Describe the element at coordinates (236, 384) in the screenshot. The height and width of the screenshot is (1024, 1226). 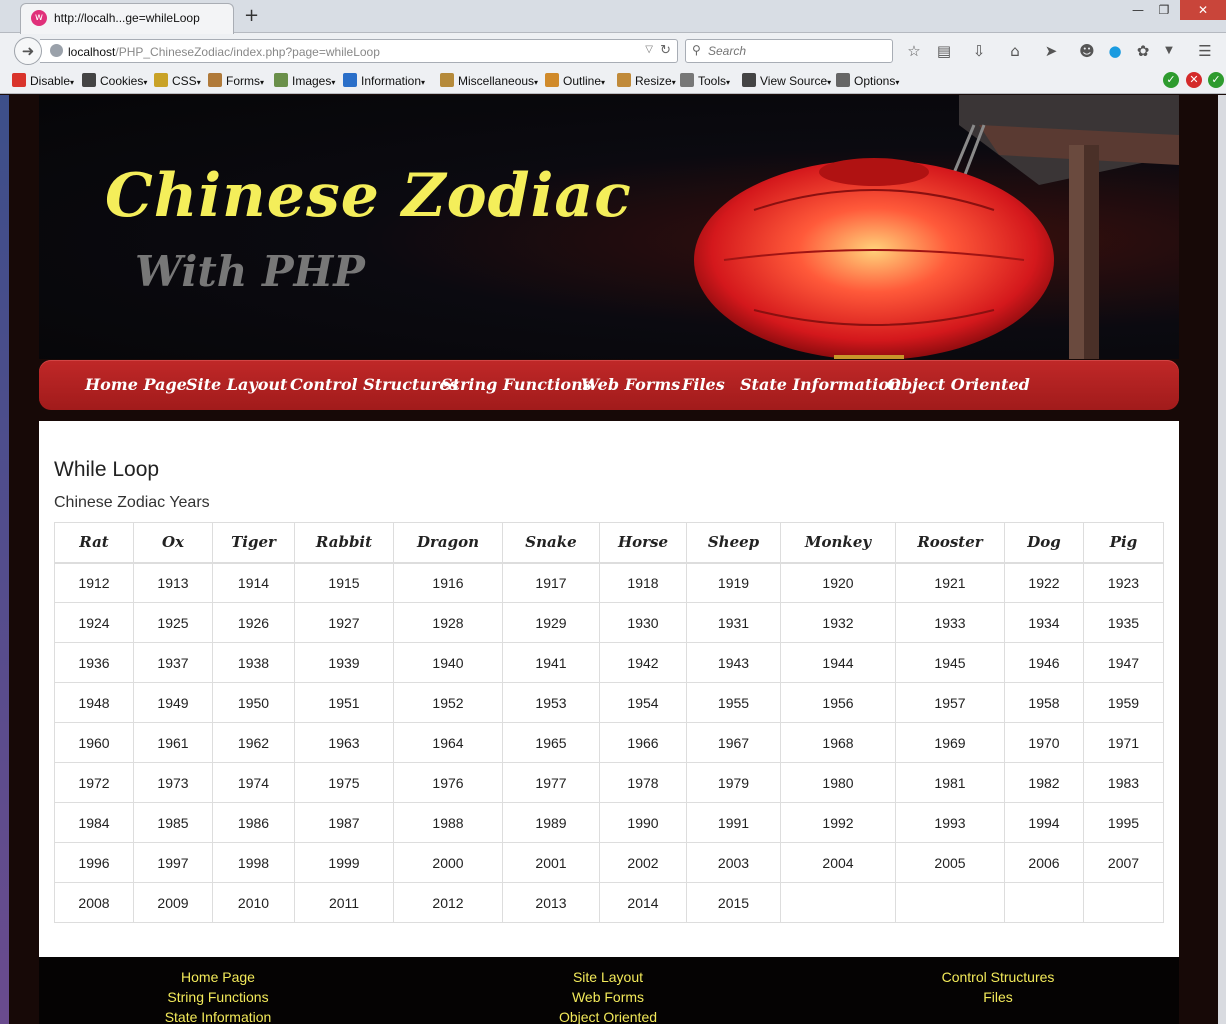
I see `menu-item-site-layout: Site Layout` at that location.